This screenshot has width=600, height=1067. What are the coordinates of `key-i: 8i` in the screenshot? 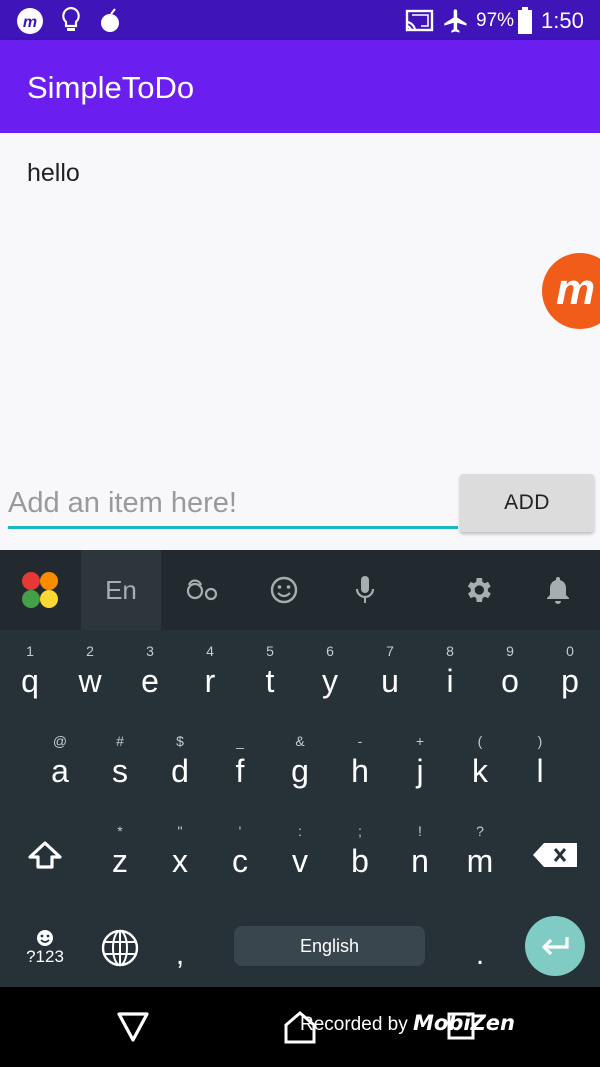 It's located at (450, 675).